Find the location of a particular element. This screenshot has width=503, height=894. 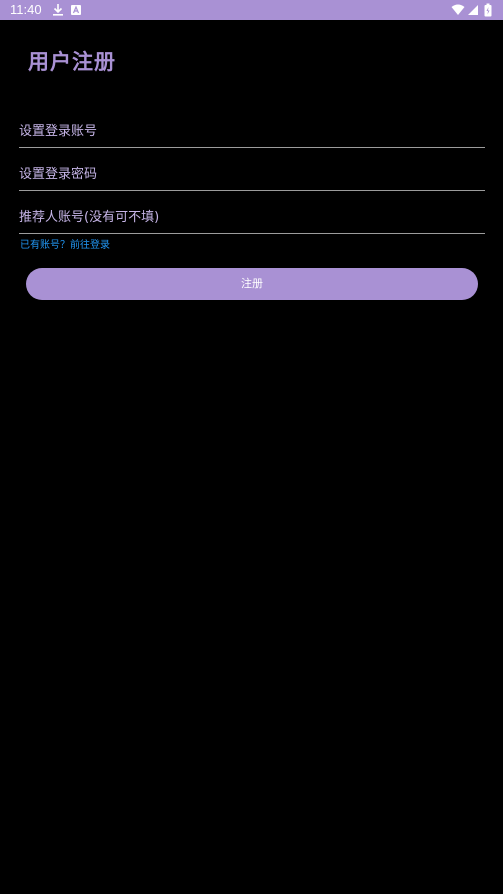

notification-a-icon is located at coordinates (76, 10).